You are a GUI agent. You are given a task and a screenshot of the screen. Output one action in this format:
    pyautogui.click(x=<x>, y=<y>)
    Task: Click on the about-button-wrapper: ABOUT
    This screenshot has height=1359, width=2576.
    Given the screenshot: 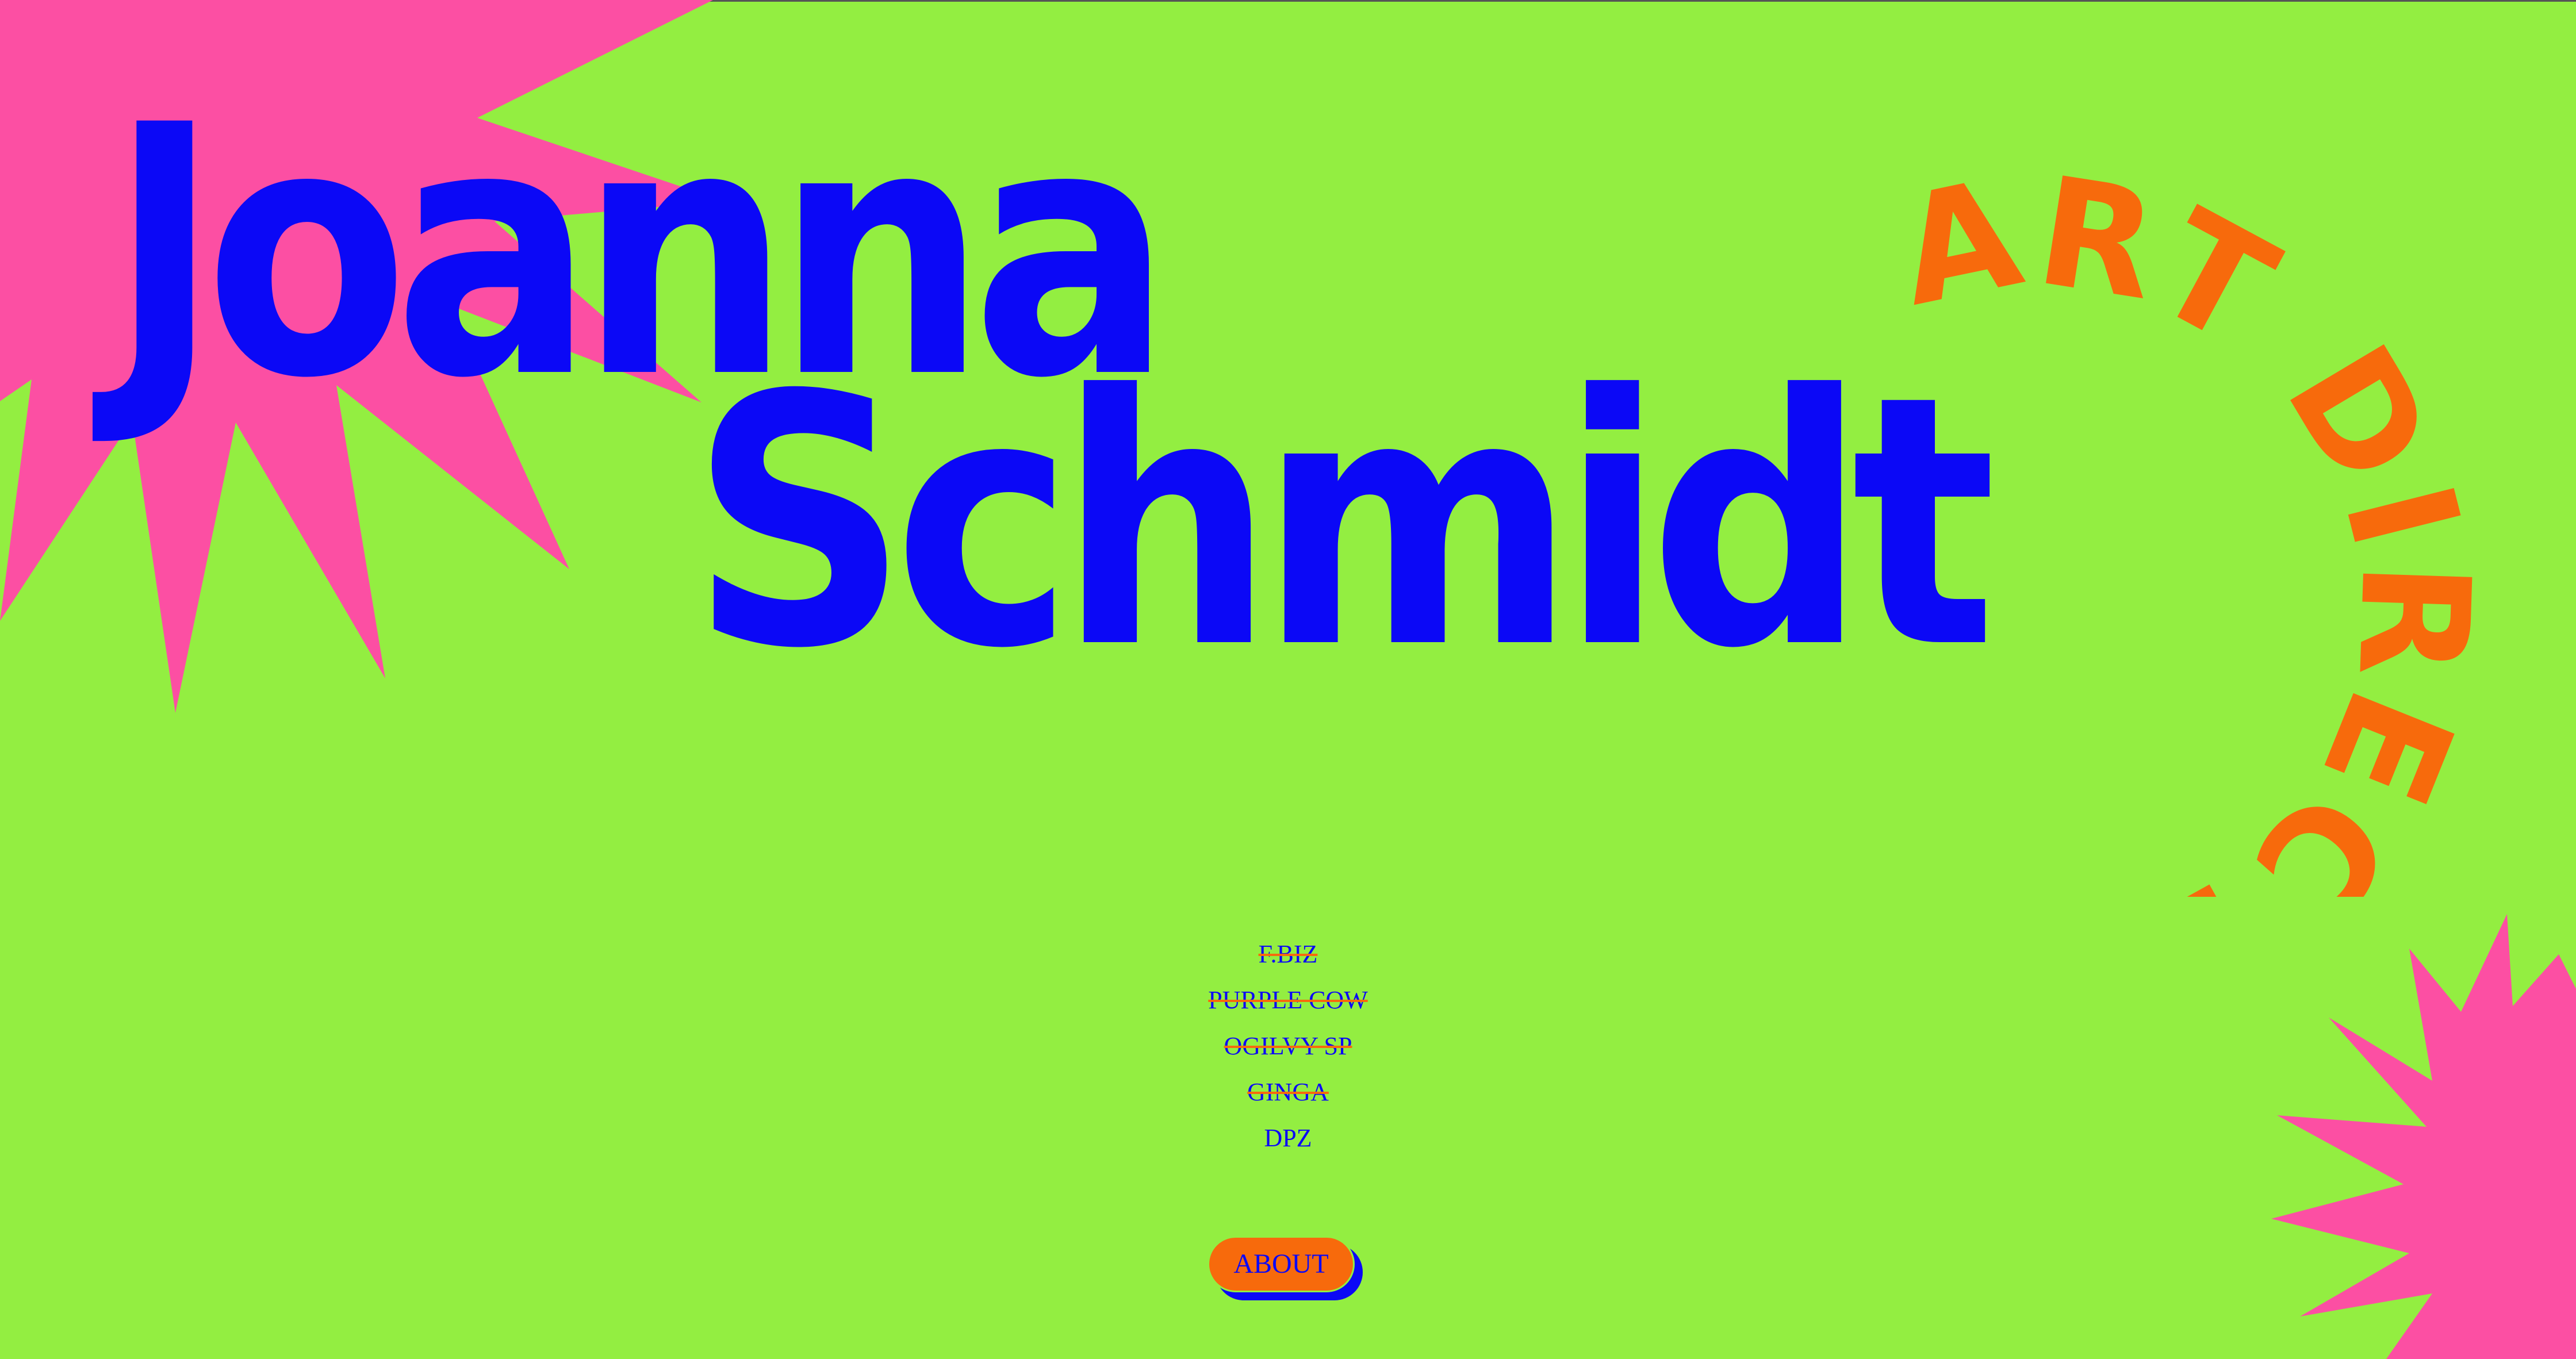 What is the action you would take?
    pyautogui.click(x=1285, y=1269)
    